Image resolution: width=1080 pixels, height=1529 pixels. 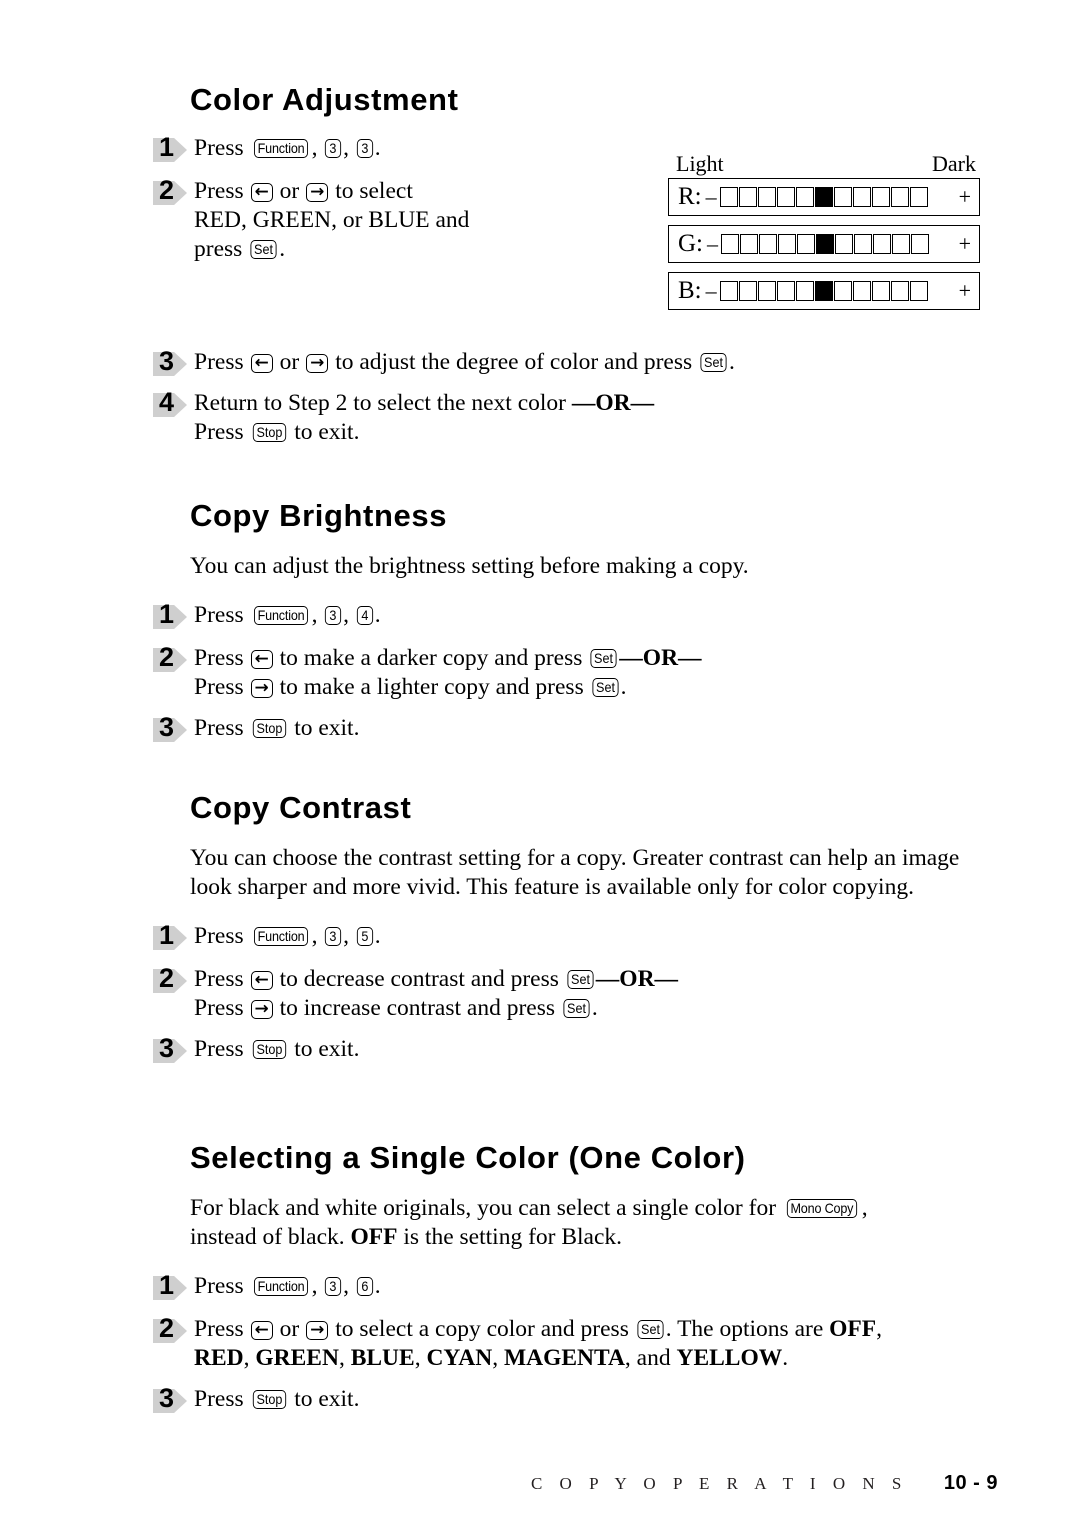 I want to click on emphasis-text: —OR—, so click(x=660, y=658).